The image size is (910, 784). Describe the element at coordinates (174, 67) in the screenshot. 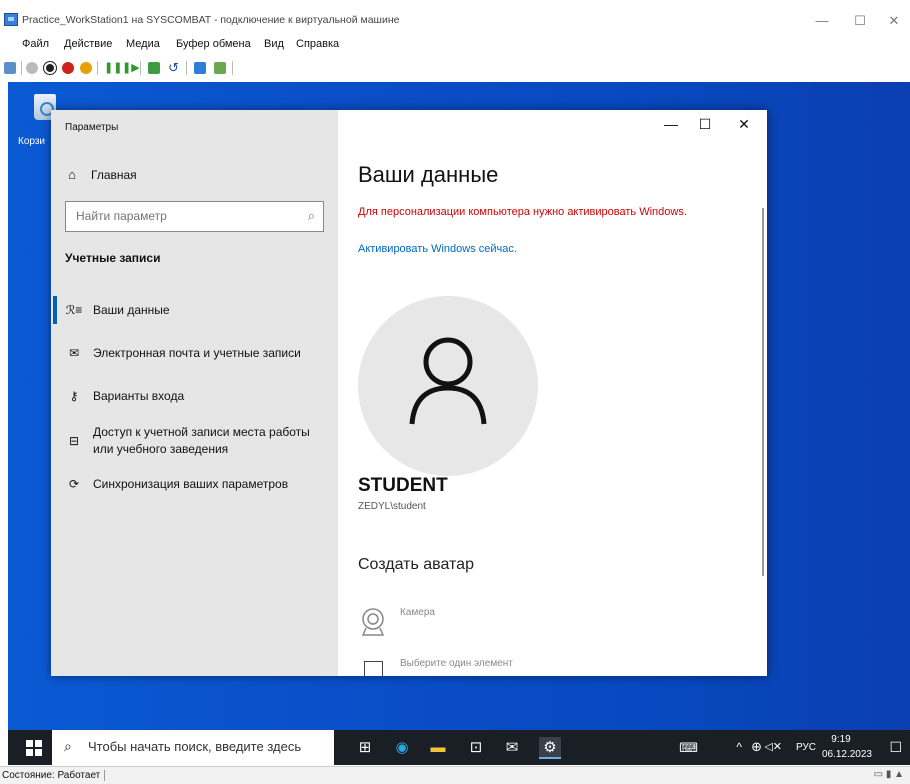

I see `revert-icon: ↺` at that location.